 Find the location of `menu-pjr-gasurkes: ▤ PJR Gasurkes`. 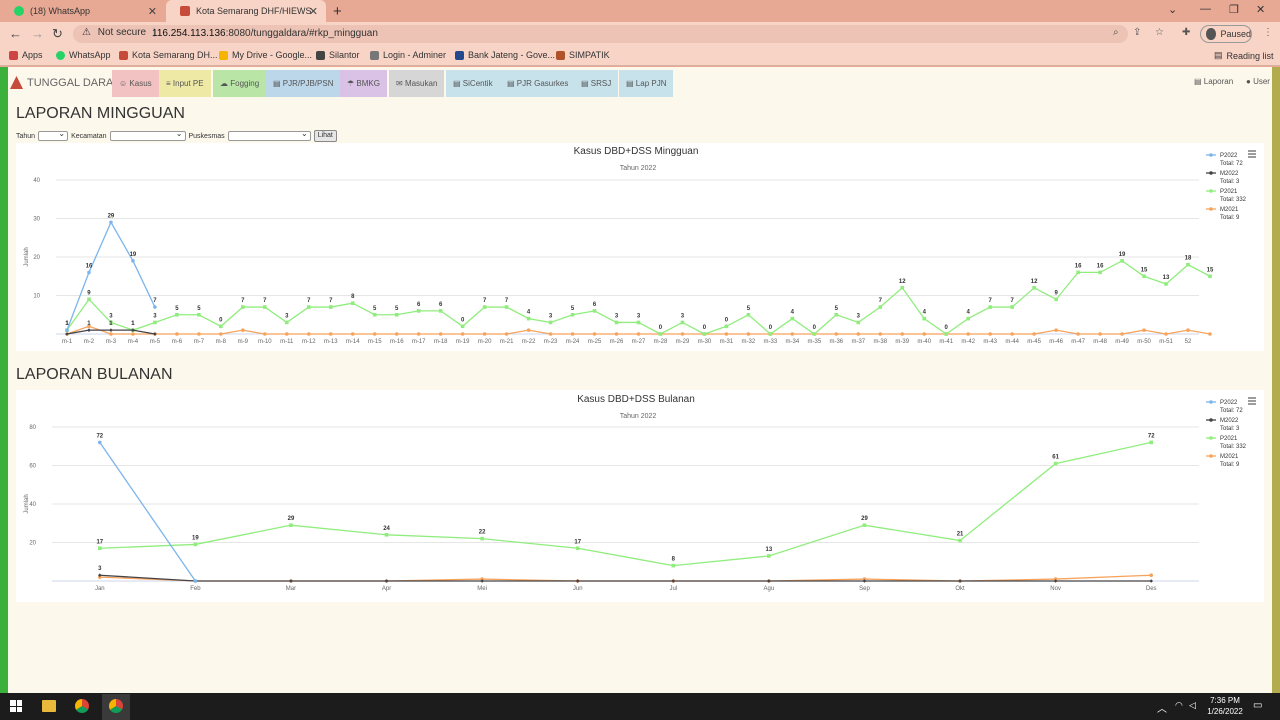

menu-pjr-gasurkes: ▤ PJR Gasurkes is located at coordinates (538, 83).